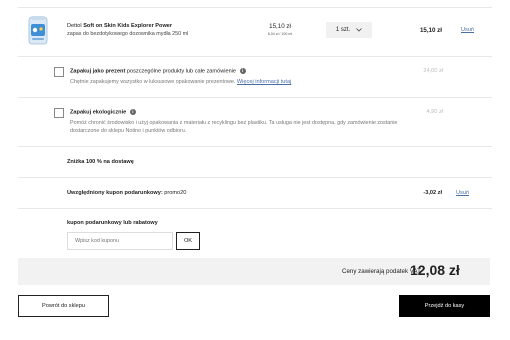 The height and width of the screenshot is (340, 510). What do you see at coordinates (255, 7) in the screenshot?
I see `top-divider` at bounding box center [255, 7].